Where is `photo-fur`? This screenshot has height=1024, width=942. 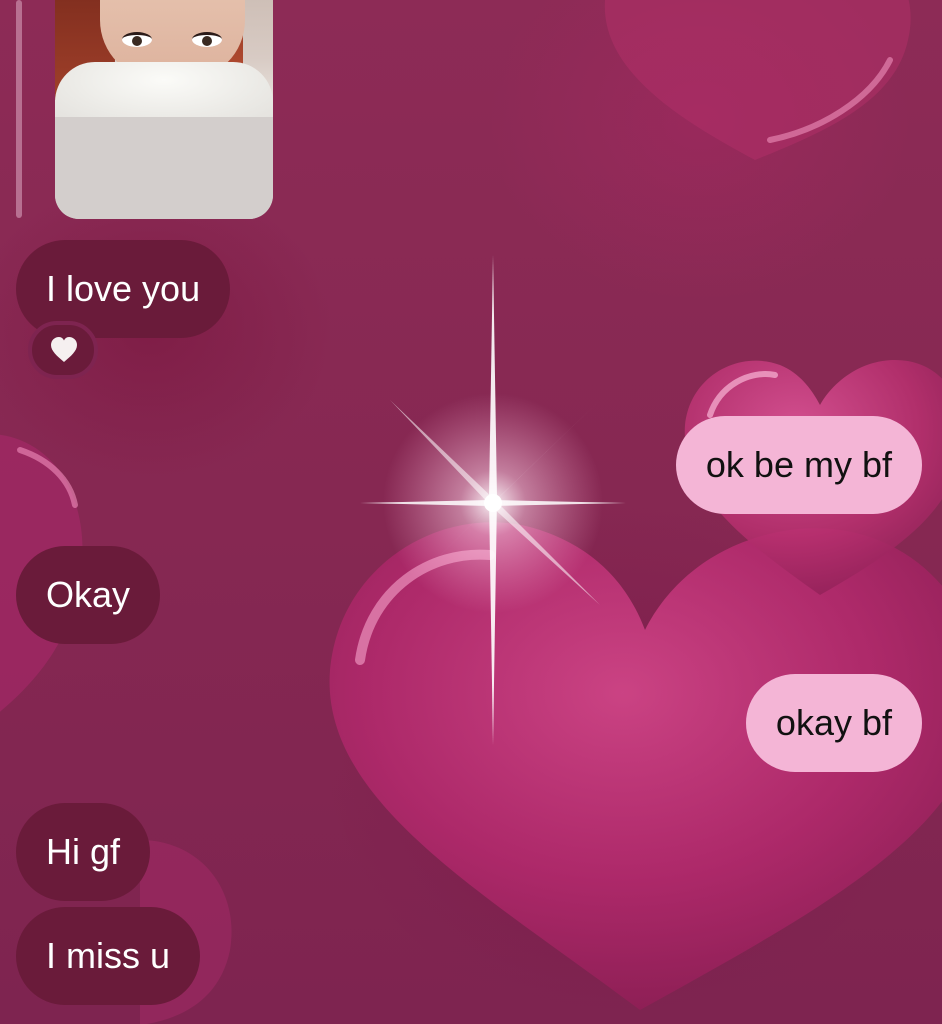 photo-fur is located at coordinates (164, 92).